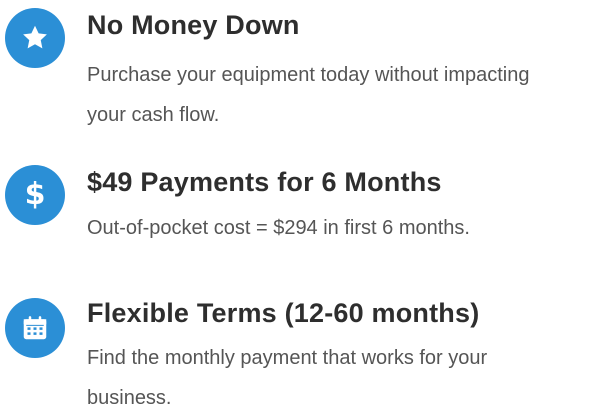  What do you see at coordinates (283, 313) in the screenshot?
I see `feature-title: Flexible Terms (12-60 months)` at bounding box center [283, 313].